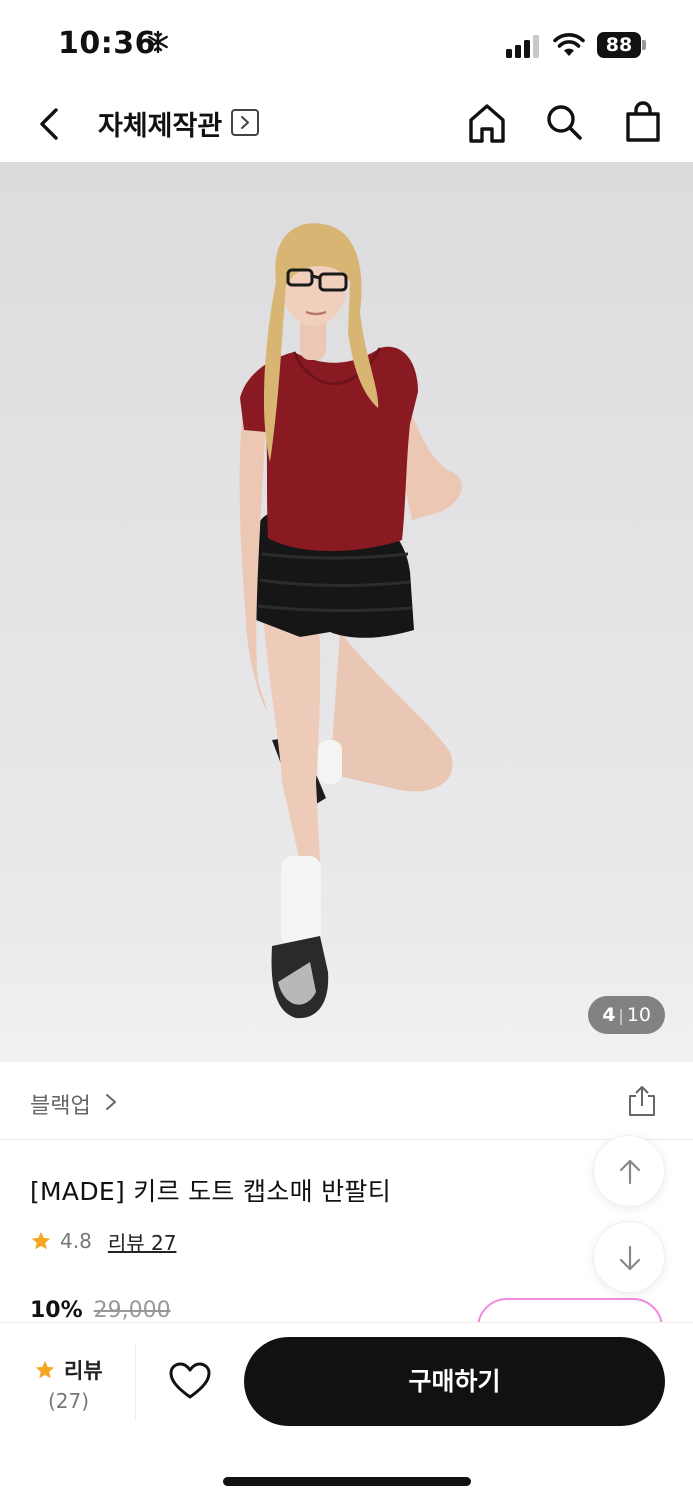 This screenshot has height=1500, width=693. Describe the element at coordinates (211, 1191) in the screenshot. I see `product-title: [MADE] 키르 도트 캡소매 반팔티` at that location.